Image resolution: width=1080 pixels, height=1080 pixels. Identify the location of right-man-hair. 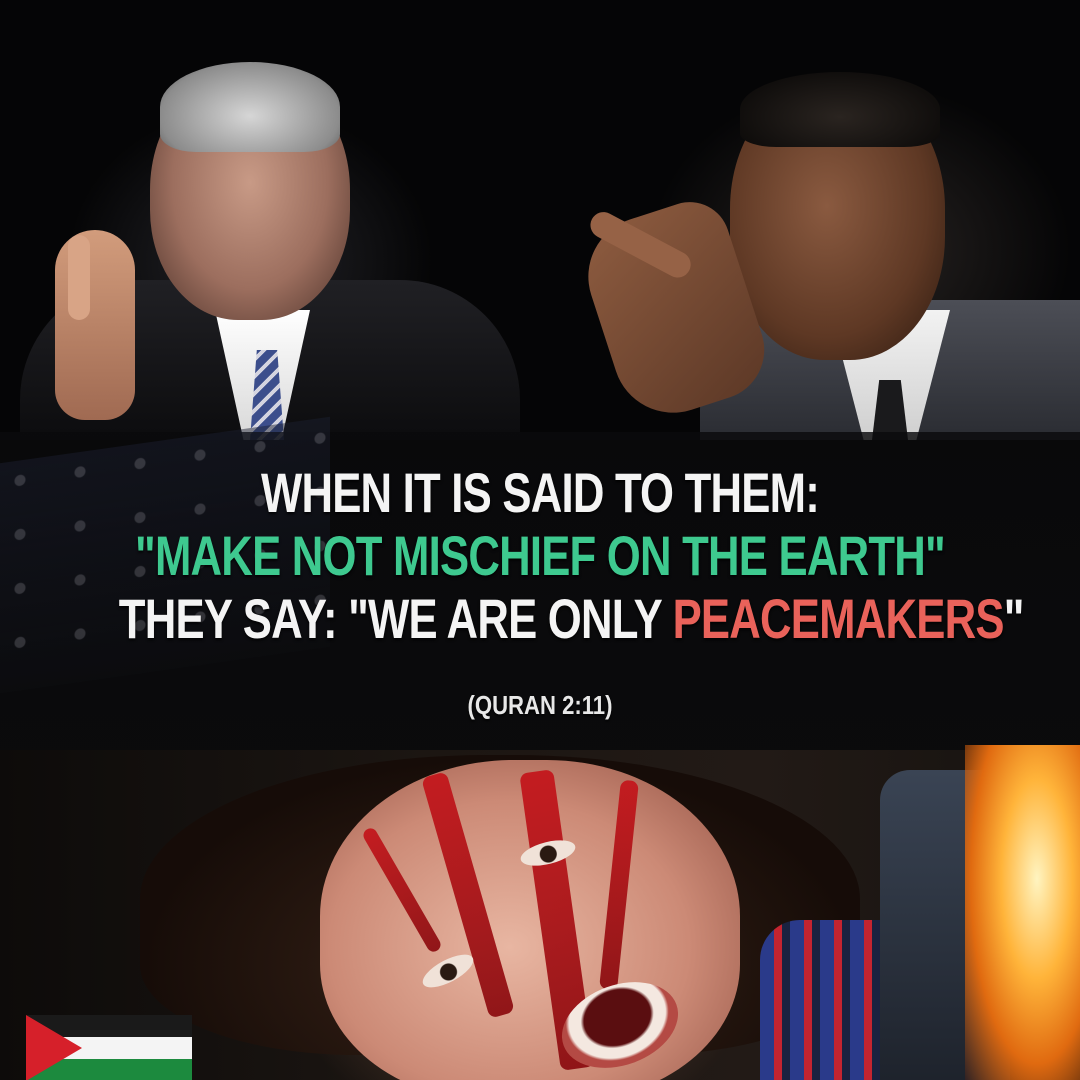
(840, 109).